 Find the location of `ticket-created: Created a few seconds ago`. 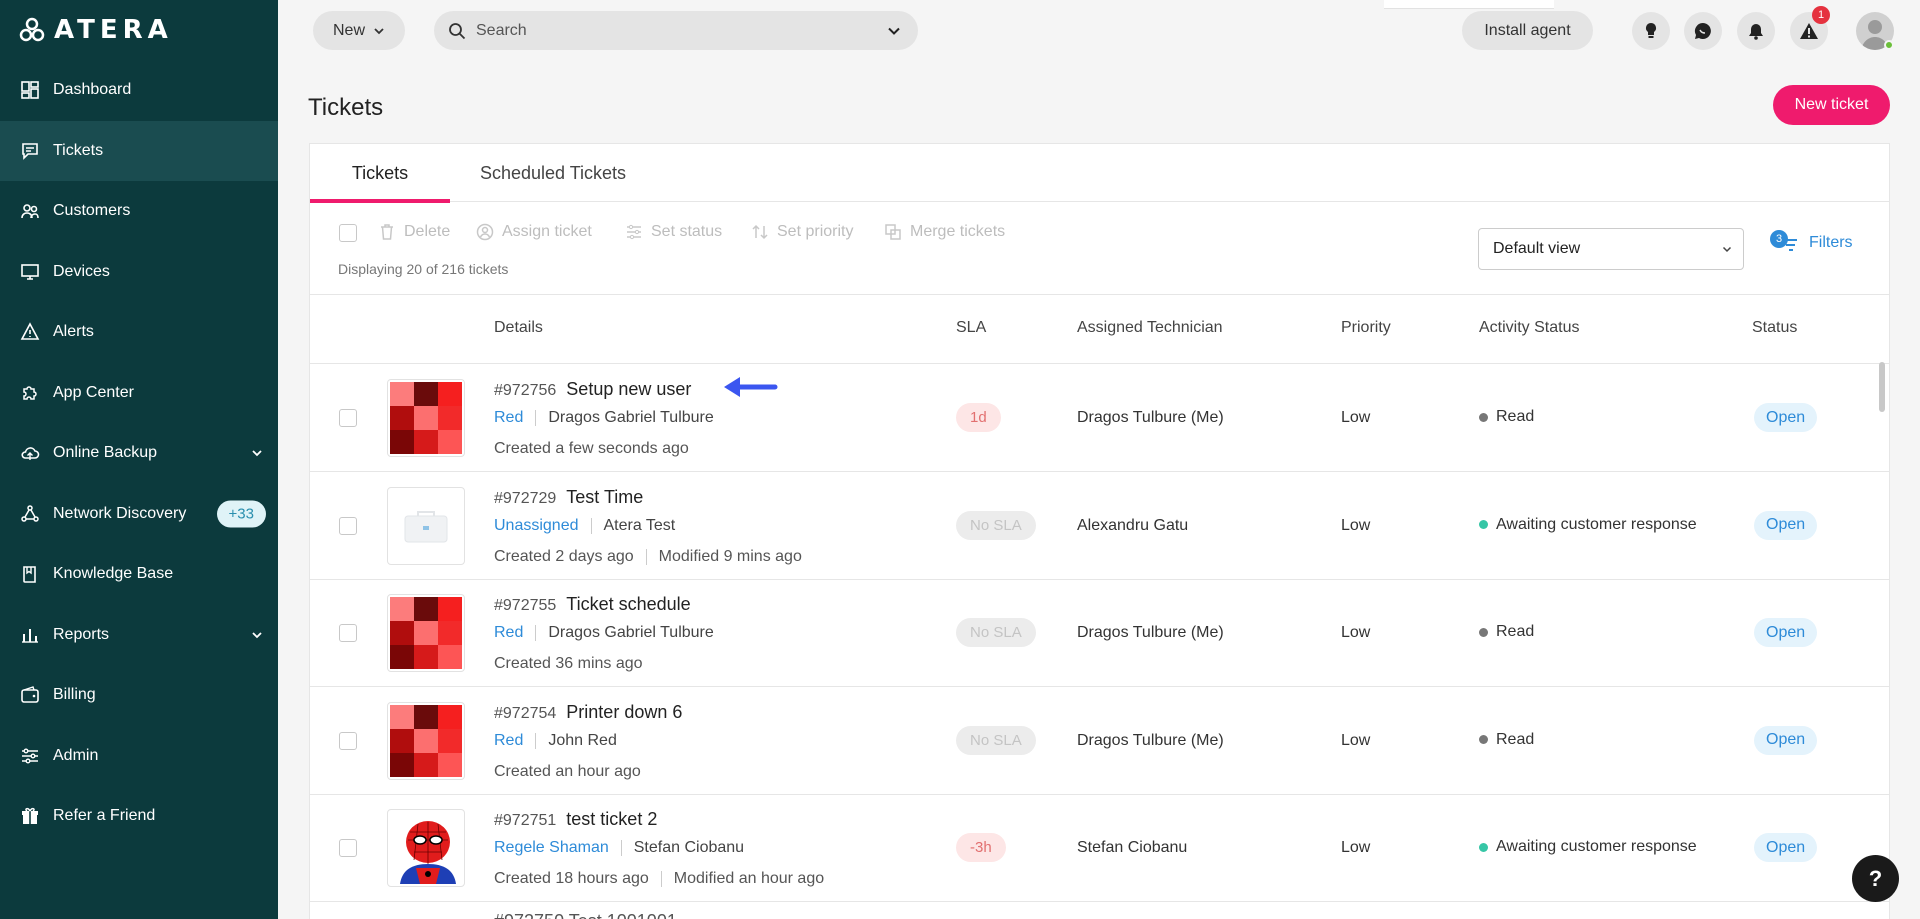

ticket-created: Created a few seconds ago is located at coordinates (591, 448).